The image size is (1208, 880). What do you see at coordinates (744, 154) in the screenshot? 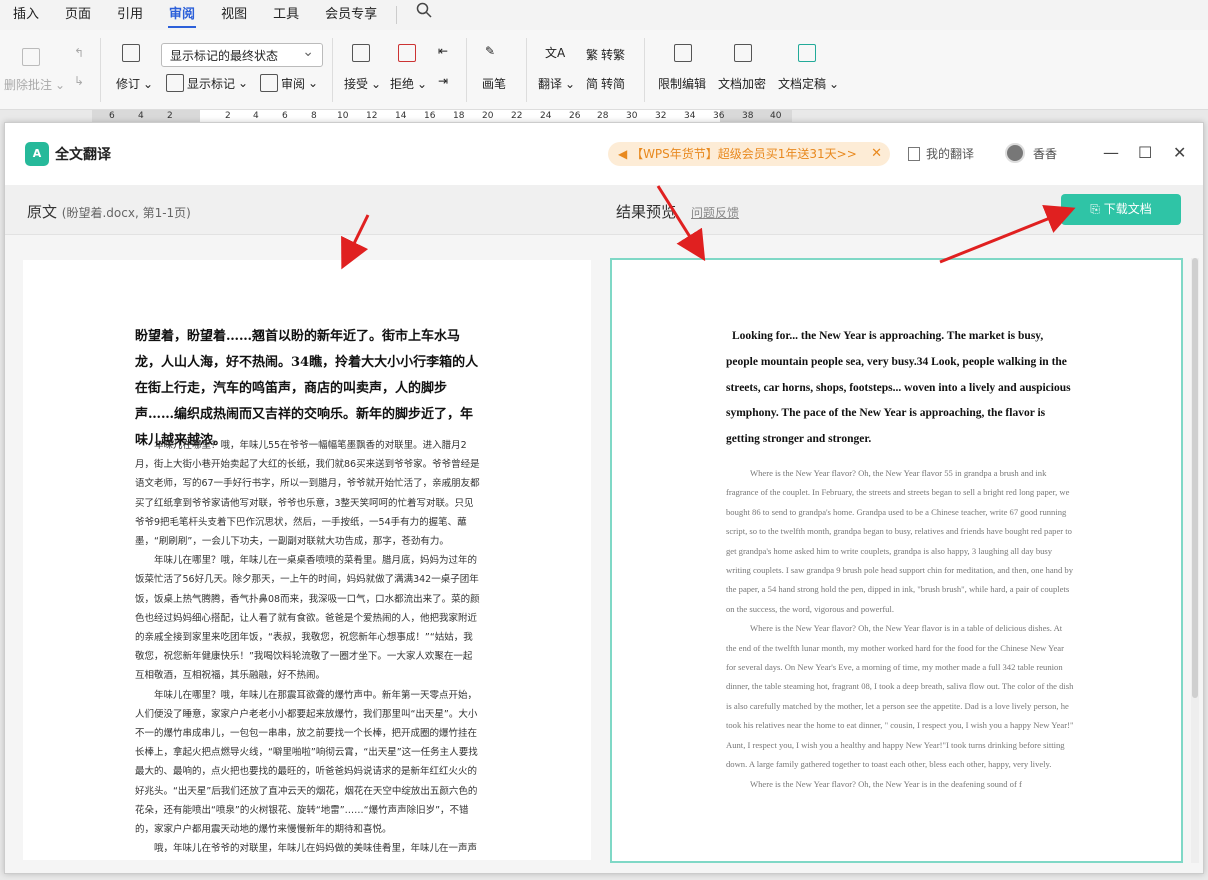
I see `promo-text: 【WPS年货节】超级会员买1年送31天>>` at bounding box center [744, 154].